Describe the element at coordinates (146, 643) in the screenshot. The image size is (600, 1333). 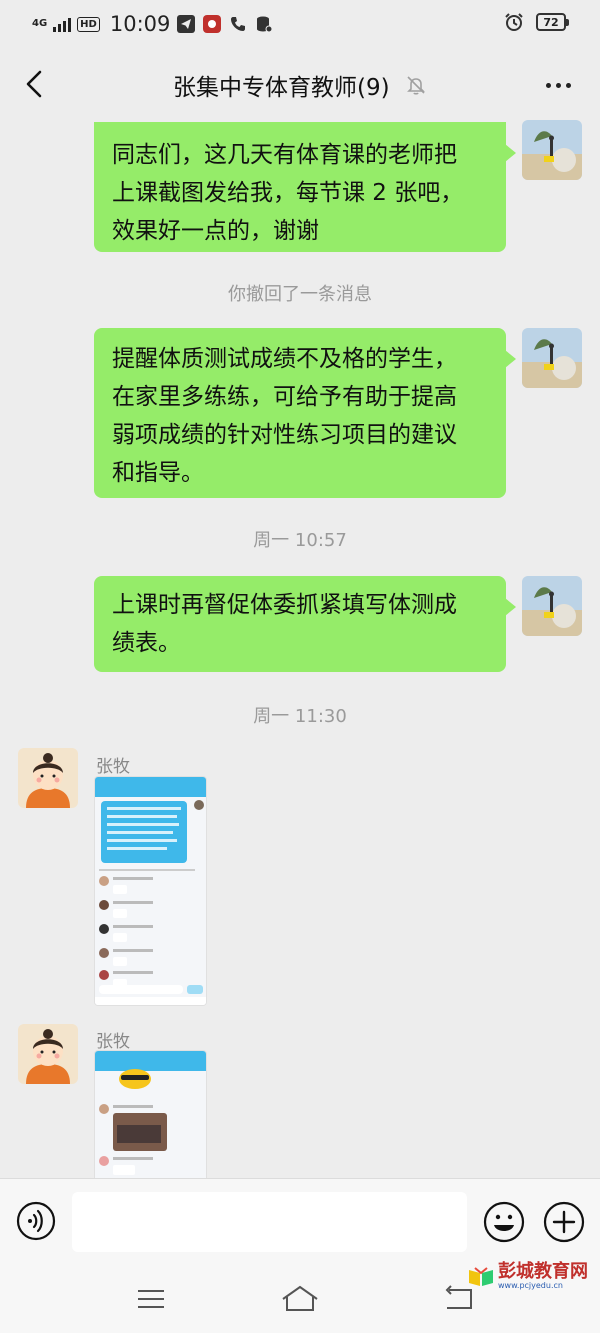
I see `message-line: 绩表。` at that location.